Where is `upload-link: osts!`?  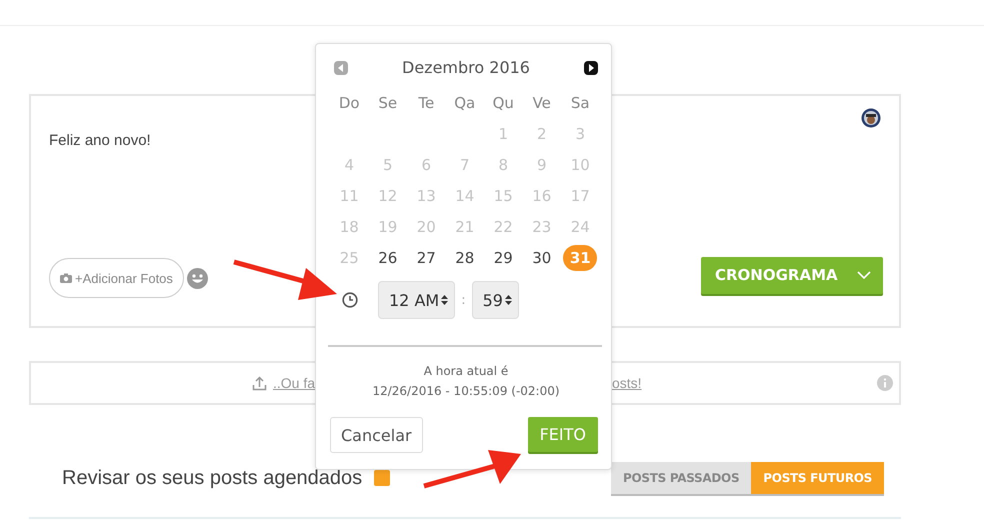 upload-link: osts! is located at coordinates (744, 383).